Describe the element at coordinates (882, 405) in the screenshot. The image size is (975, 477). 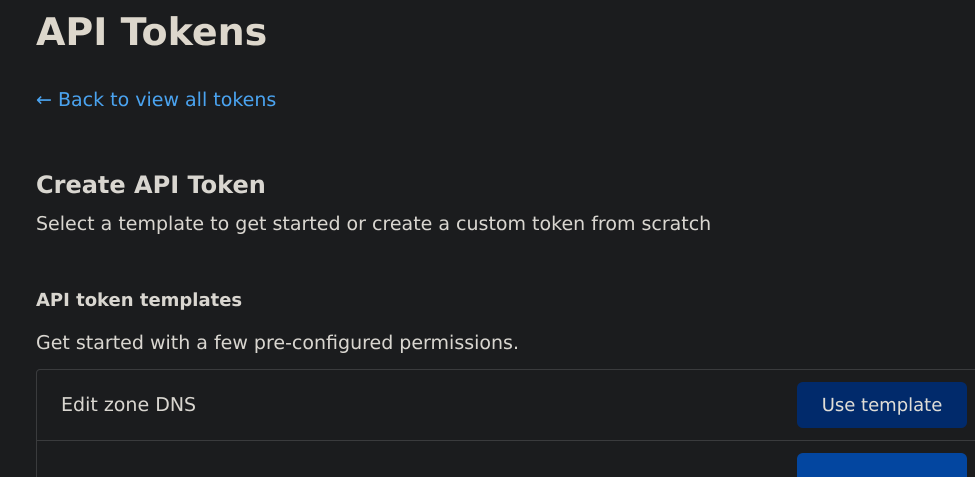
I see `use-template-button: Use template` at that location.